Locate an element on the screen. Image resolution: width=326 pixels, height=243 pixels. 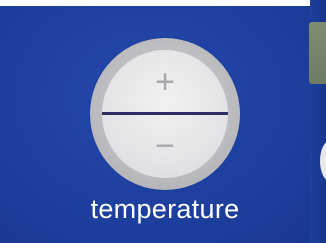
plus-icon: + is located at coordinates (165, 82).